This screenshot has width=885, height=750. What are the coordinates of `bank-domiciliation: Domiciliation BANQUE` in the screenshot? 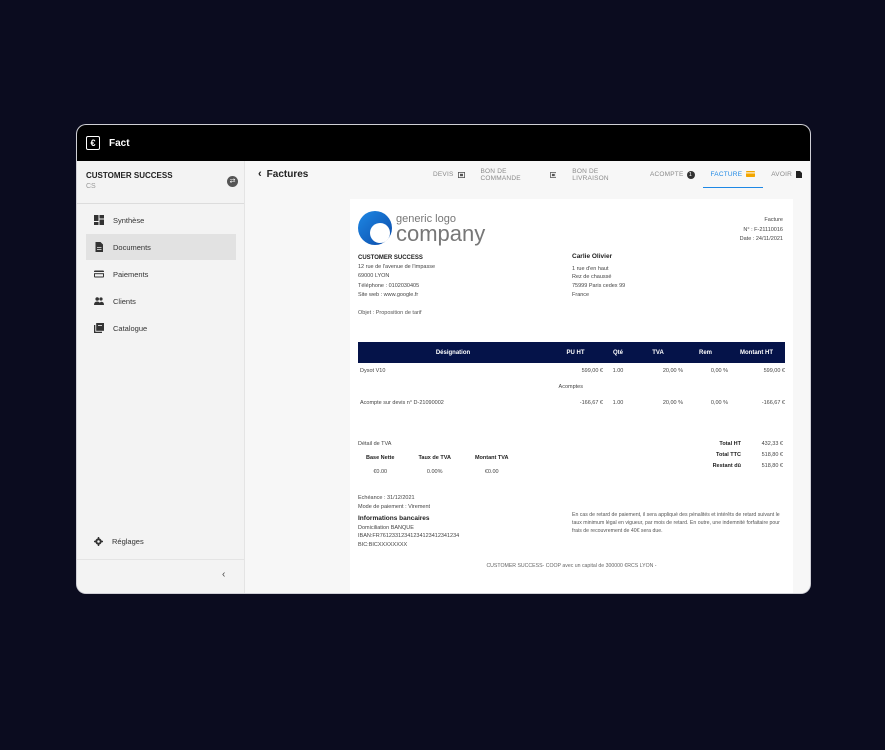 It's located at (386, 527).